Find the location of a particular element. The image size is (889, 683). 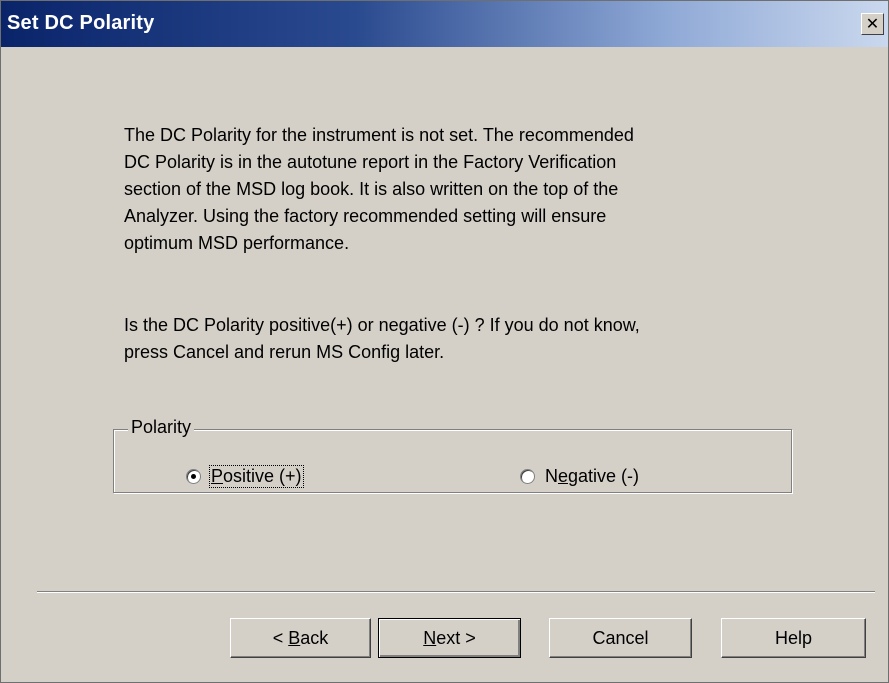

positive-radio-label: Positive (+) is located at coordinates (256, 476).